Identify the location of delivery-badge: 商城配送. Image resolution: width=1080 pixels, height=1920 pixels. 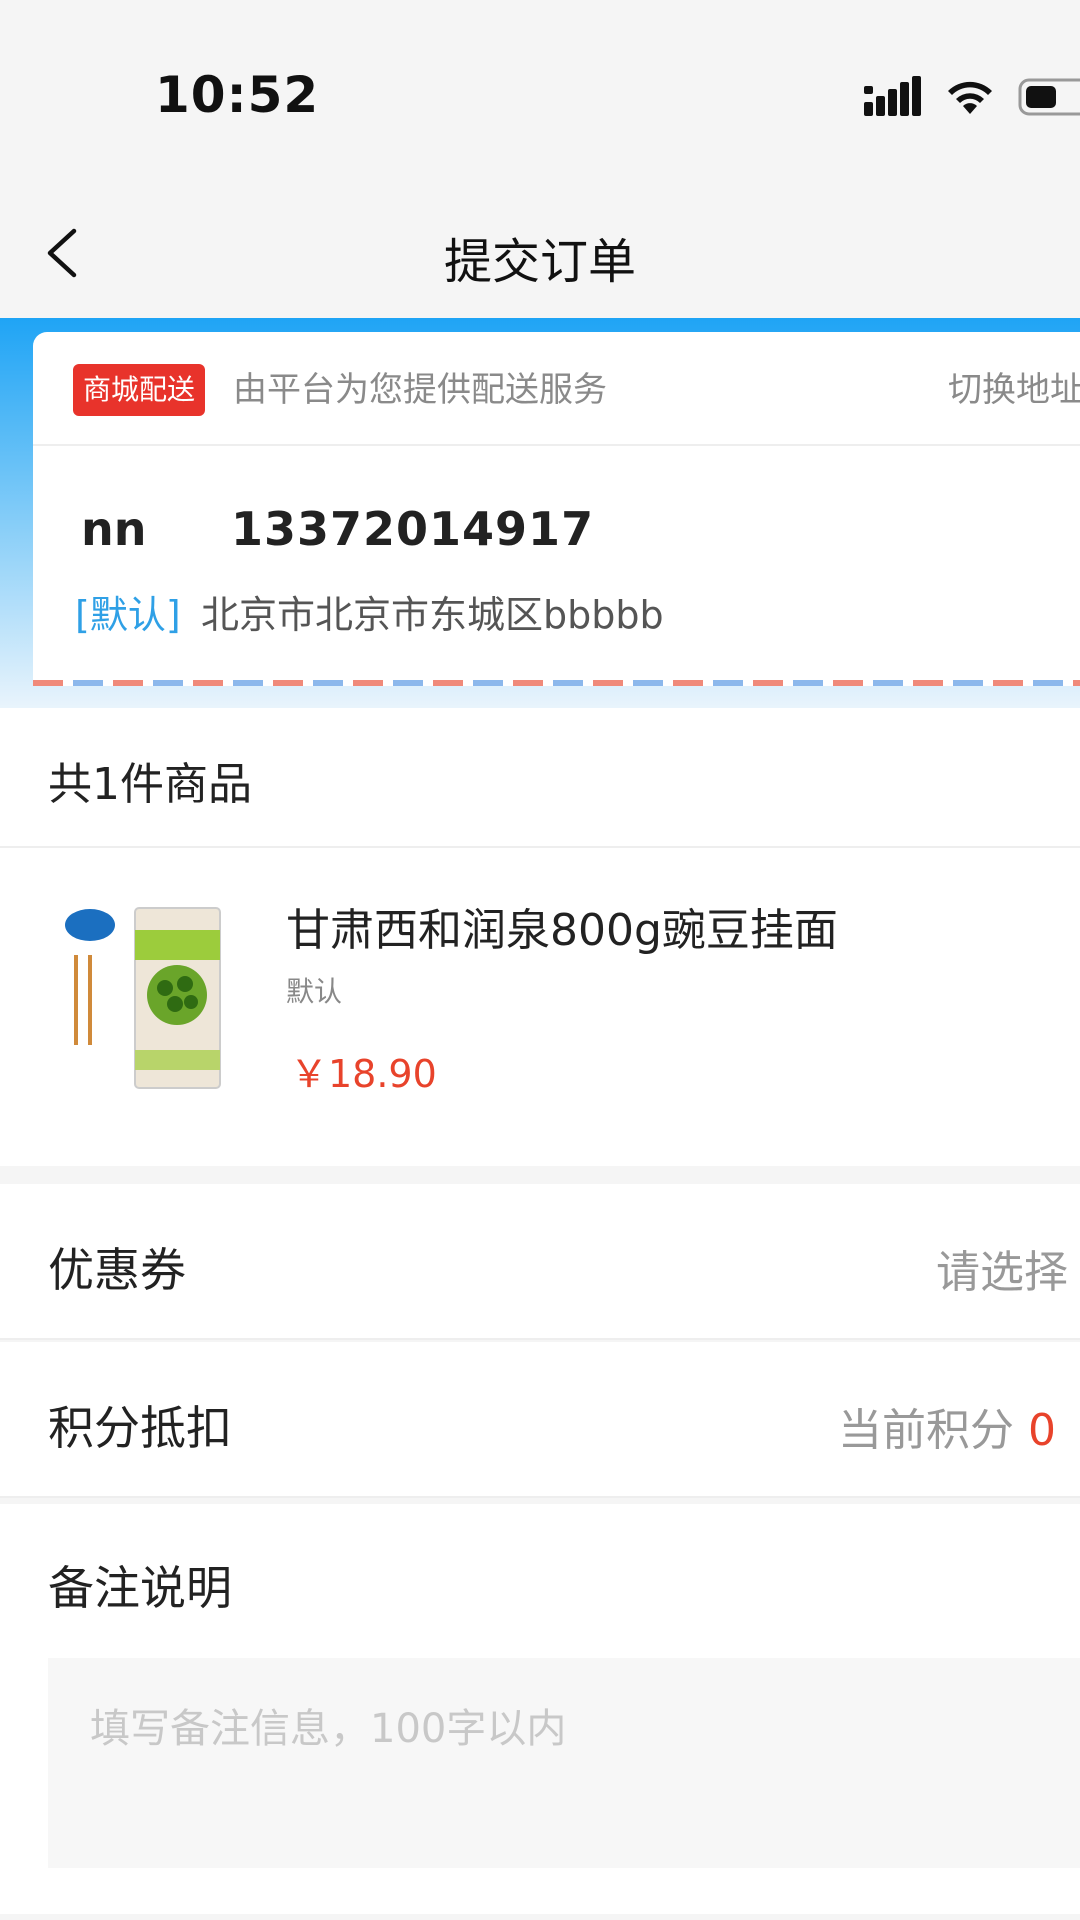
(139, 390).